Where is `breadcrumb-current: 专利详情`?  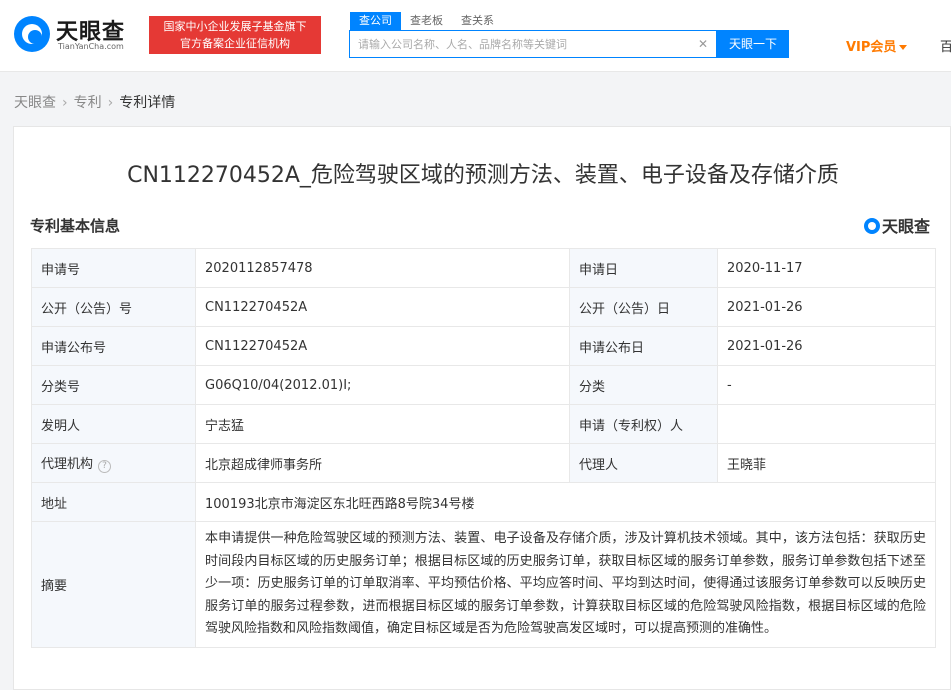
breadcrumb-current: 专利详情 is located at coordinates (147, 103).